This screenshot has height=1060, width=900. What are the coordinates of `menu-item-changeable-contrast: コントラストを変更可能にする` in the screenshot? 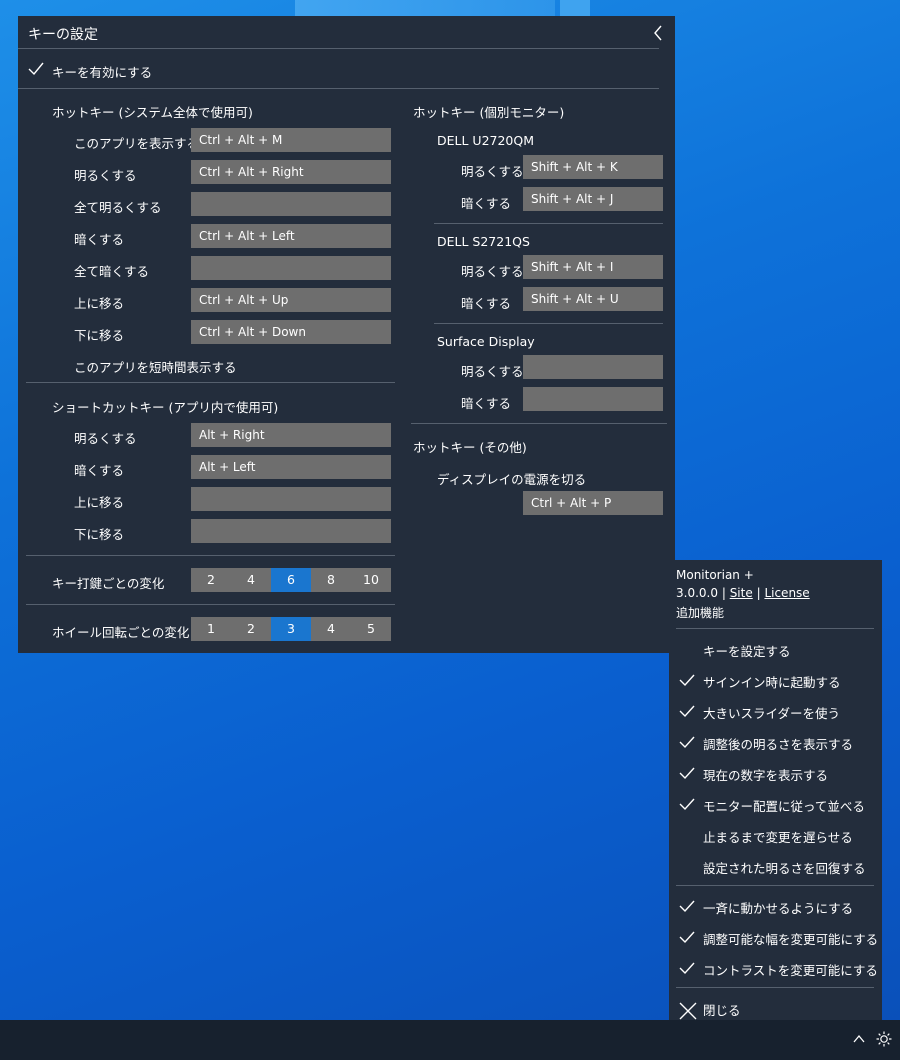 It's located at (775, 968).